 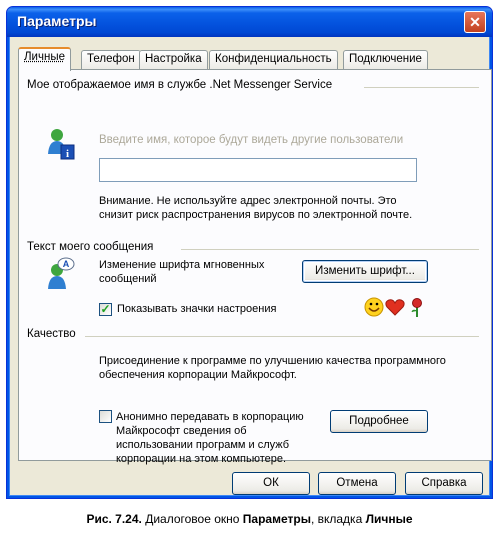 I want to click on title-bar: Параметры ✕, so click(x=249, y=22).